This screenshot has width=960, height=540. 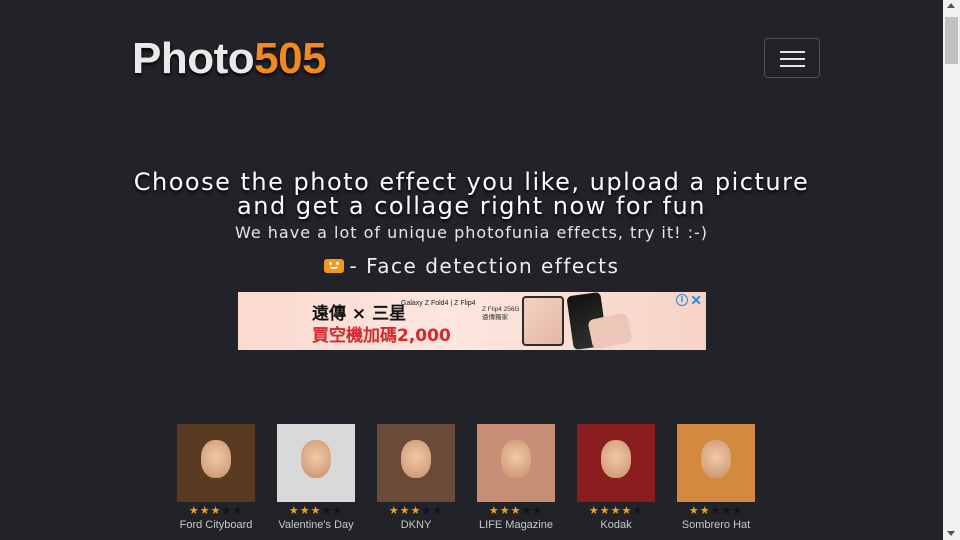 I want to click on effect-card: ★★★★★ Sombrero Hat, so click(x=716, y=477).